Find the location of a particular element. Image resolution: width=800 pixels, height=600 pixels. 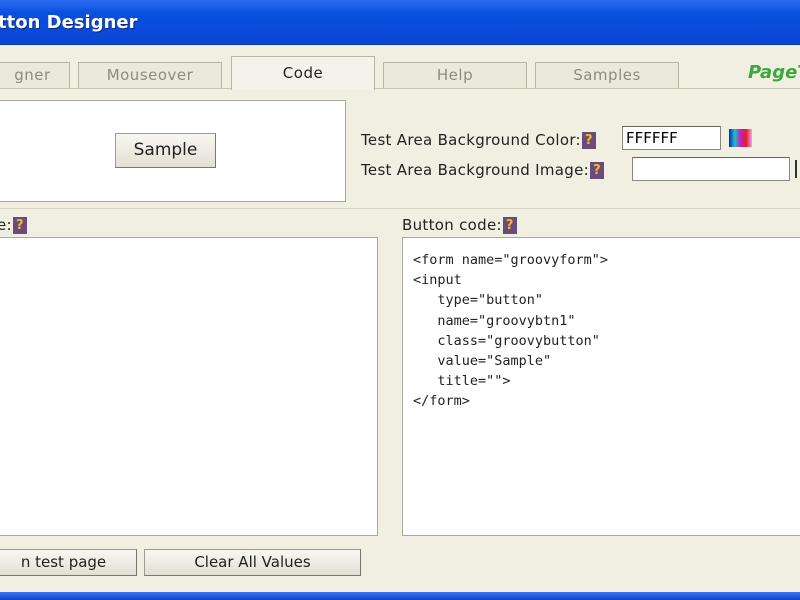

divider is located at coordinates (400, 208).